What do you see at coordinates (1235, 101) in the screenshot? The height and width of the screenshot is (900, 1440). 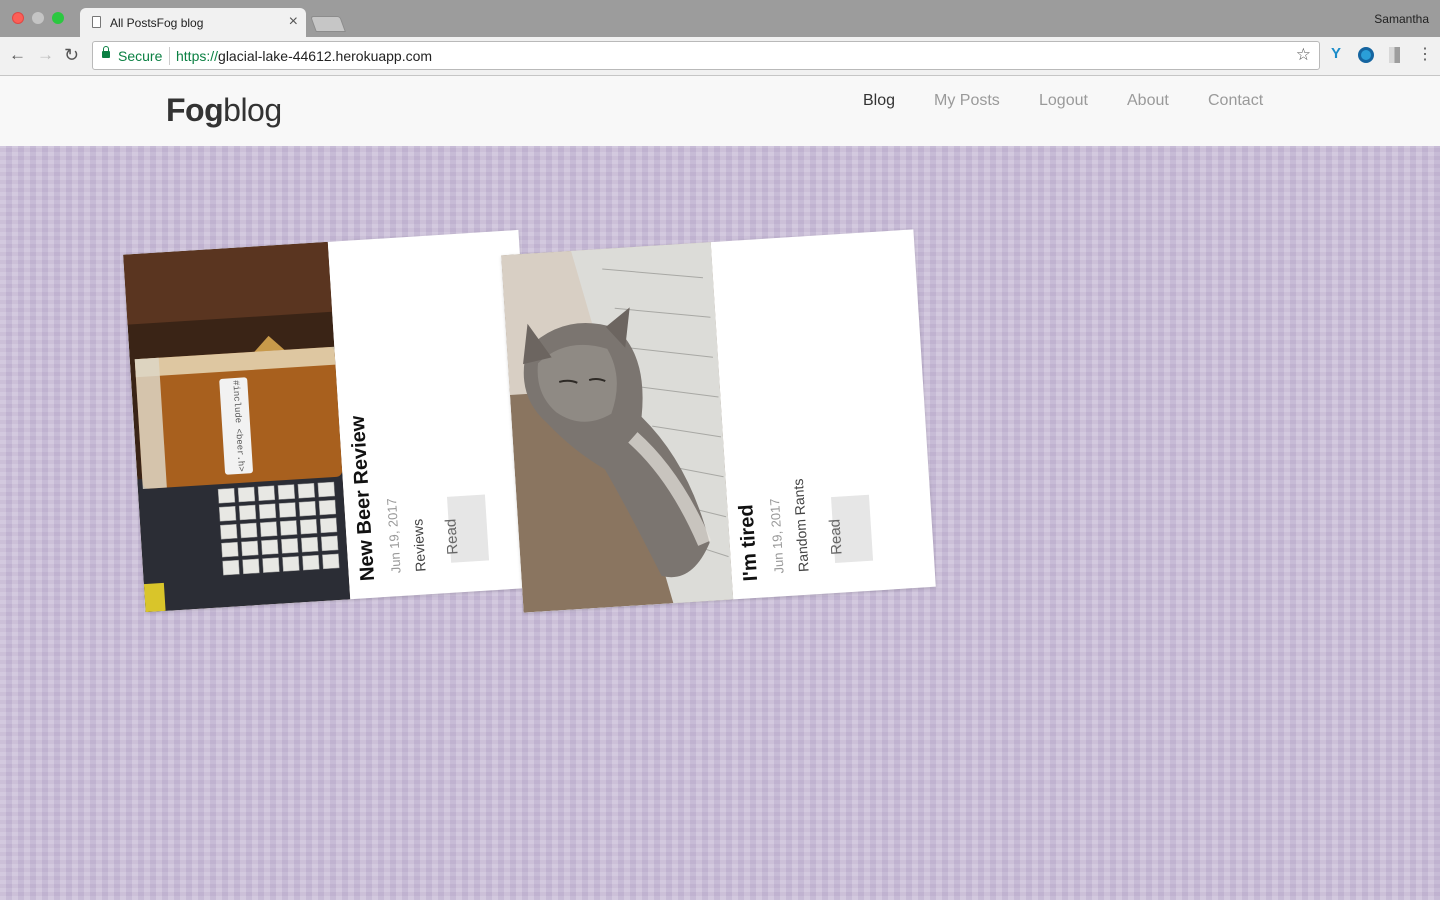 I see `nav-contact: Contact` at bounding box center [1235, 101].